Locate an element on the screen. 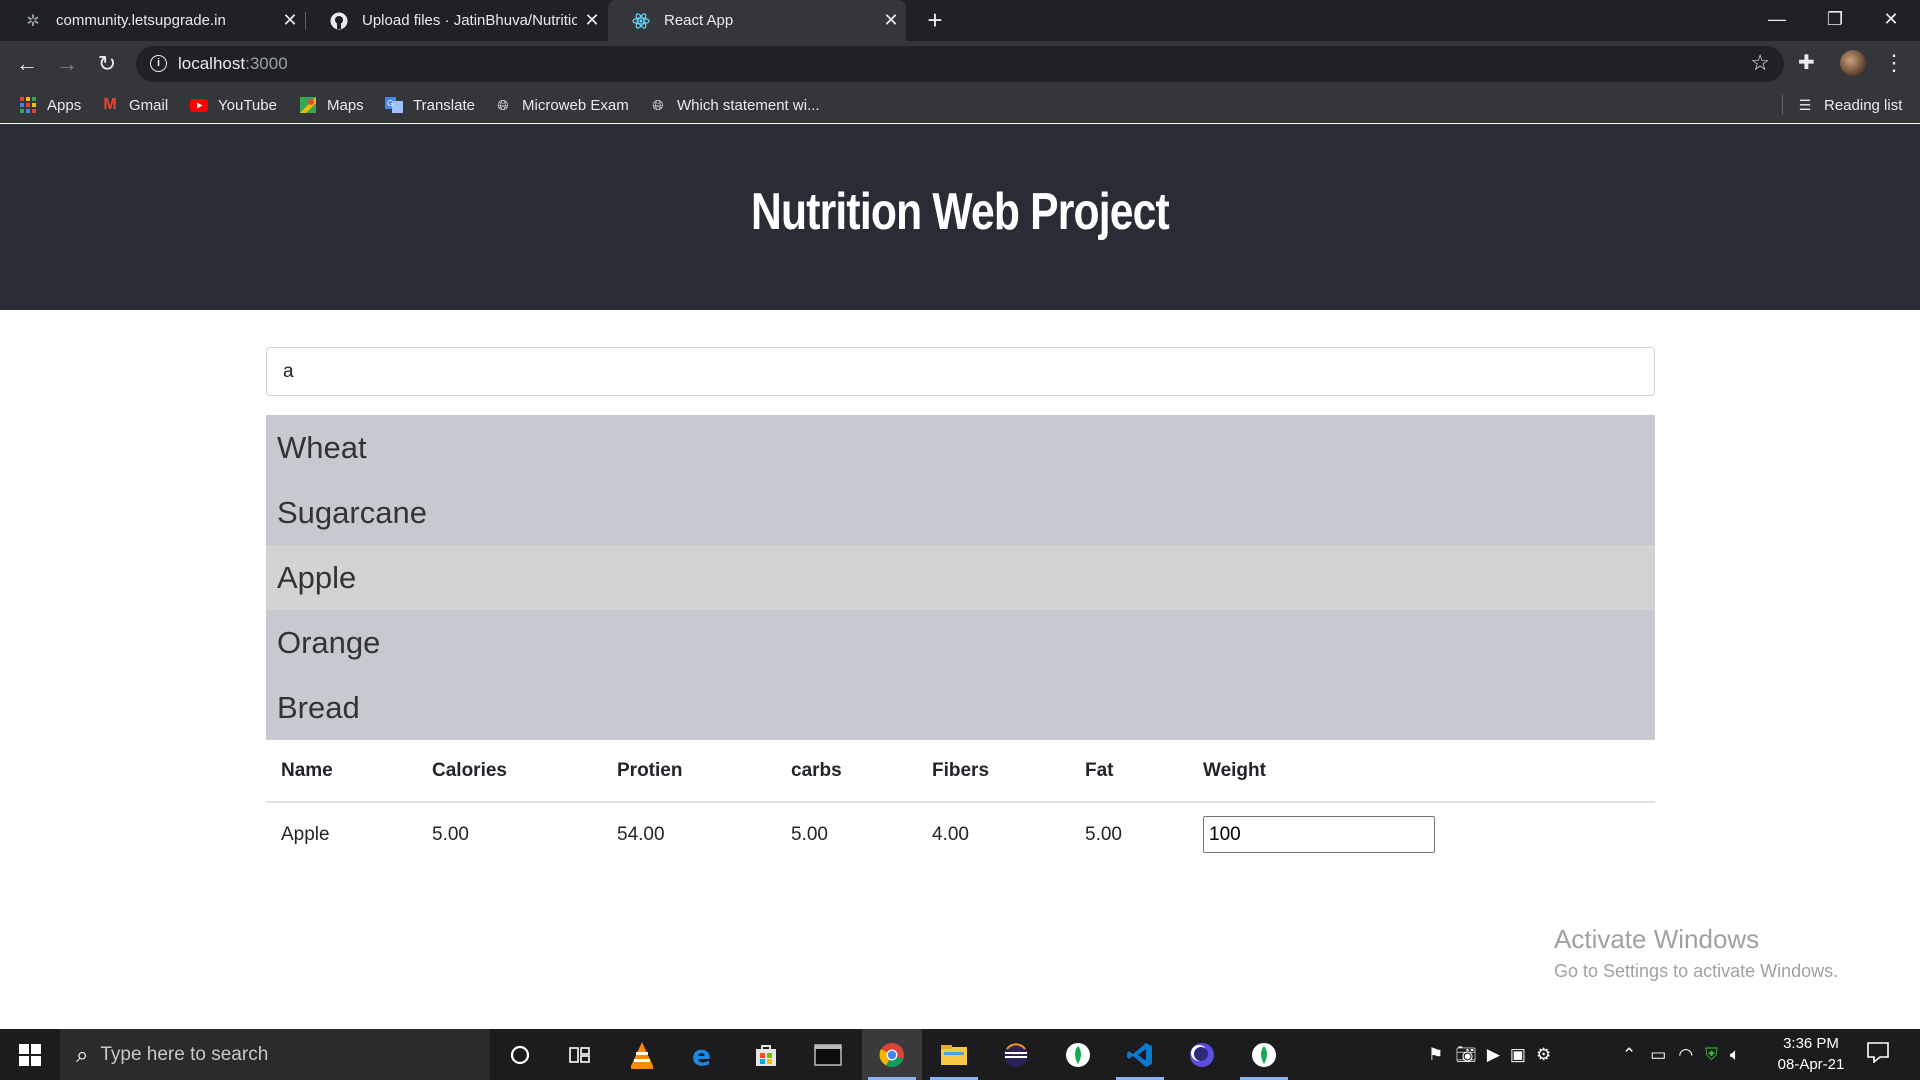 The height and width of the screenshot is (1080, 1920). chrome-taskbar-icon is located at coordinates (892, 1054).